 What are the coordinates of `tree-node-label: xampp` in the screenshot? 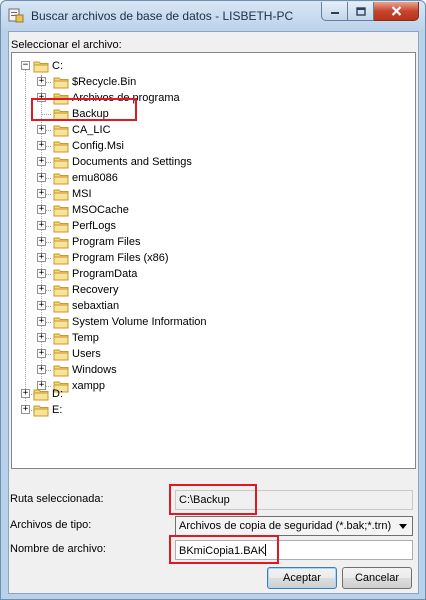 It's located at (89, 386).